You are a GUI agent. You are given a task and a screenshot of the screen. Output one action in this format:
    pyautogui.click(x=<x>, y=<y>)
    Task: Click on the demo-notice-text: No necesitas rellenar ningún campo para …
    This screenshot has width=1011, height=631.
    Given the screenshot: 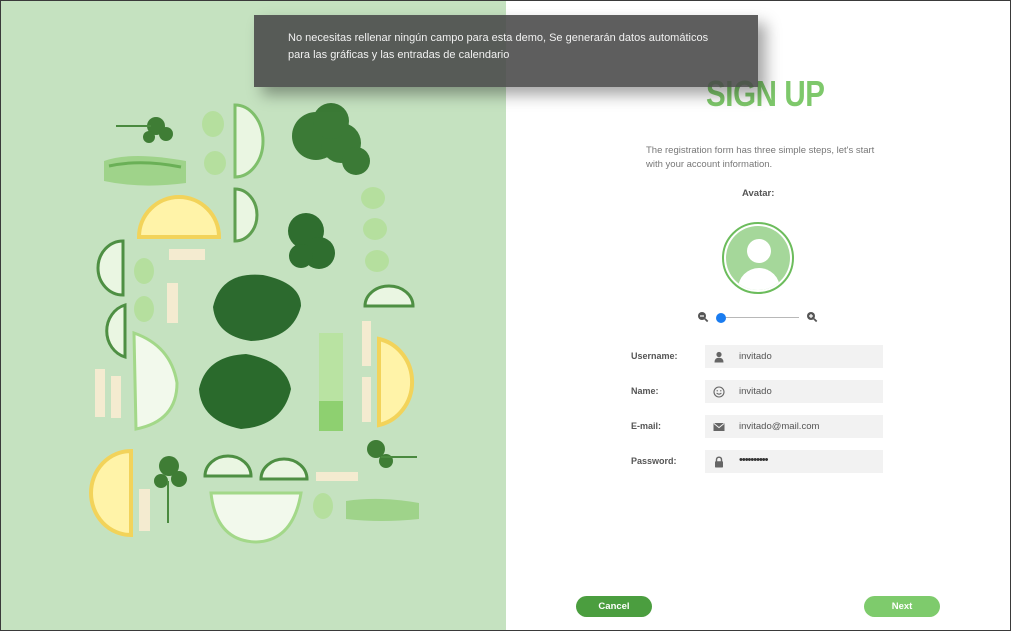 What is the action you would take?
    pyautogui.click(x=498, y=46)
    